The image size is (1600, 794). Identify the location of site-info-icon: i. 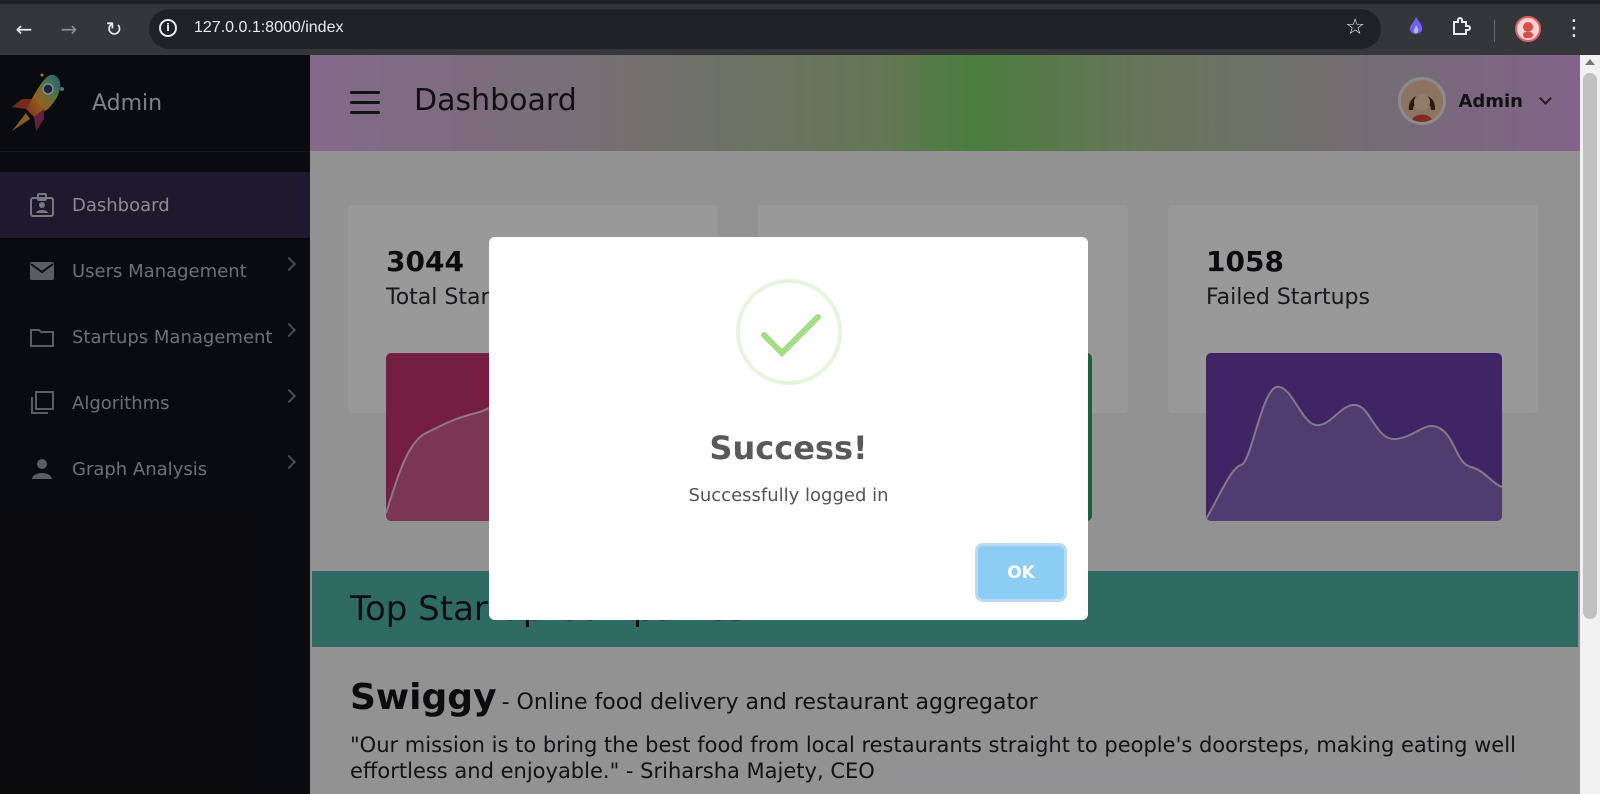
(168, 28).